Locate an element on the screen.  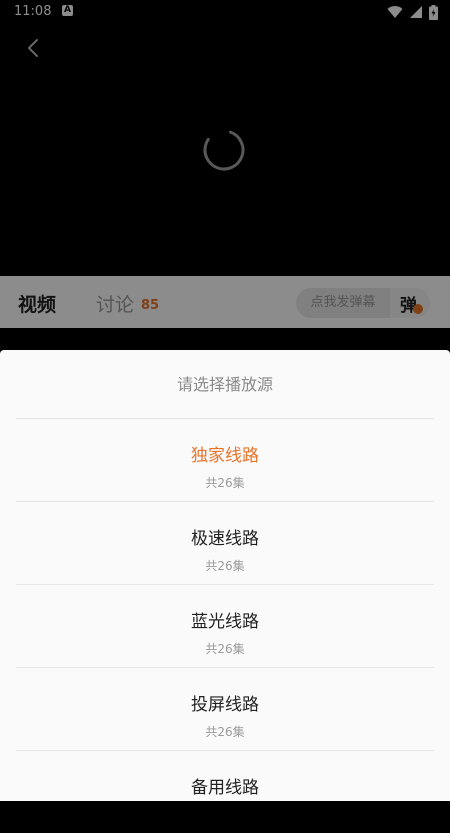
source-option-fast: 极速线路 共26集 is located at coordinates (225, 543).